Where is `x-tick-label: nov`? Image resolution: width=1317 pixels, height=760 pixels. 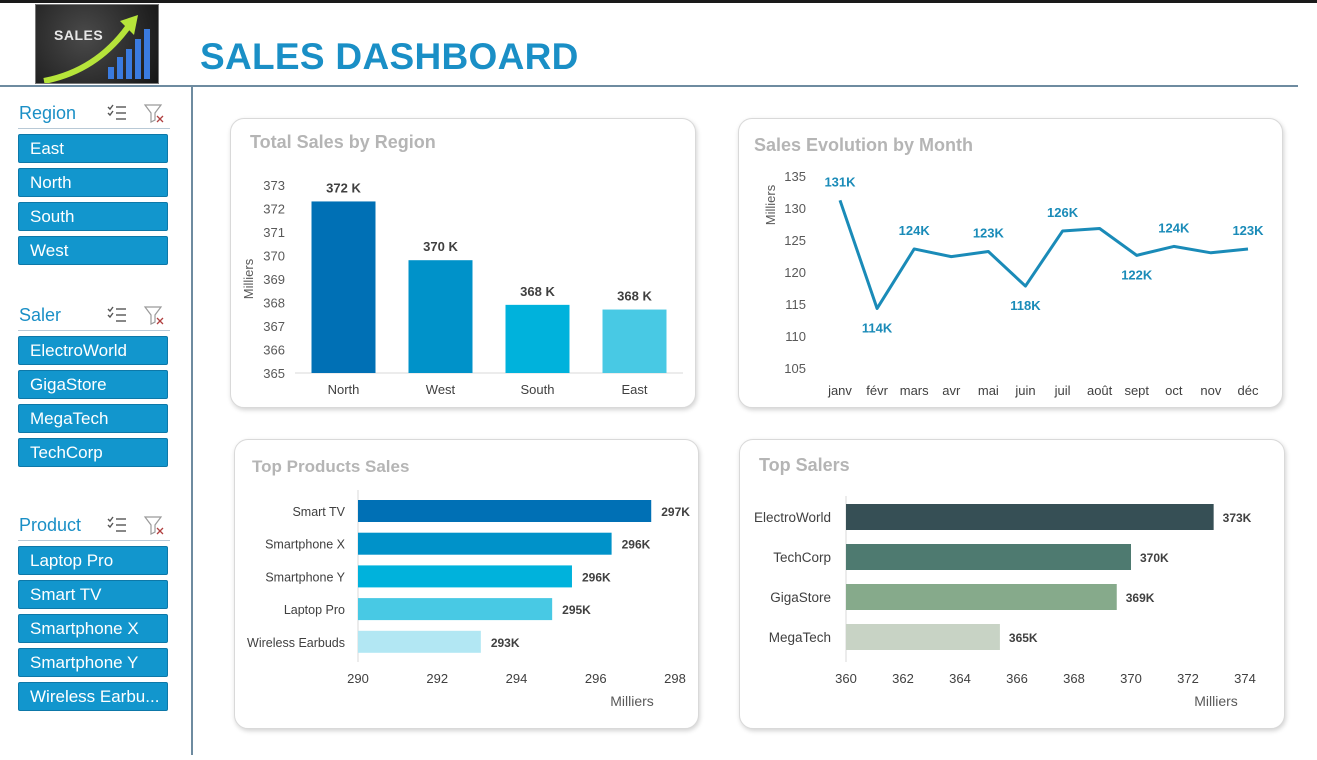 x-tick-label: nov is located at coordinates (1210, 390).